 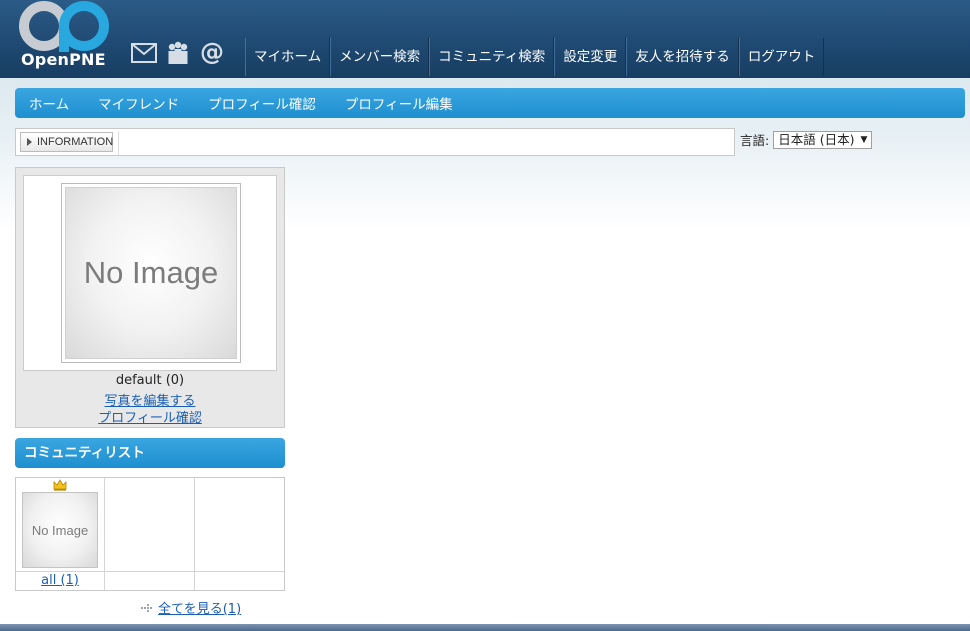 I want to click on local-nav: ホーム マイフレンド プロフィール確認 プロフィール編集, so click(x=490, y=103).